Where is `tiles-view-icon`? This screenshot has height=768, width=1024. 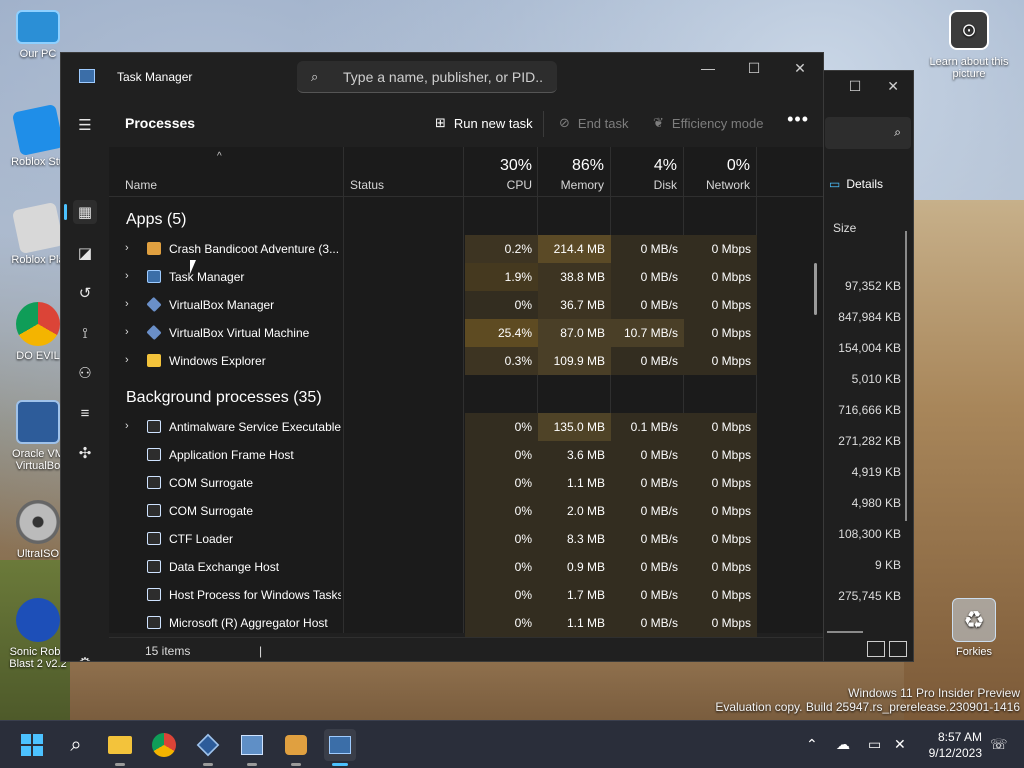
tiles-view-icon is located at coordinates (898, 649).